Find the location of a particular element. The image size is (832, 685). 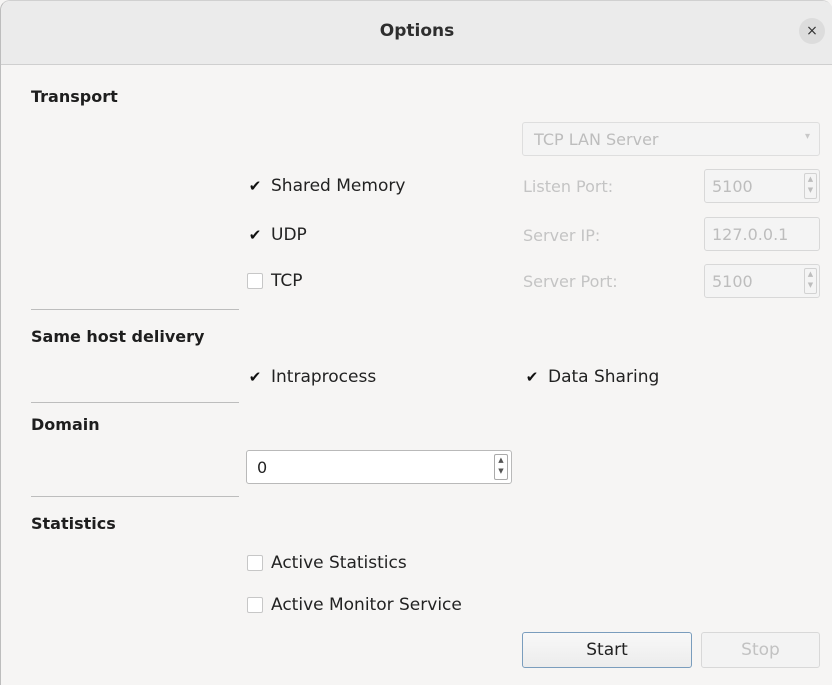

intraprocess-checkbox: ✔ Intraprocess is located at coordinates (311, 377).